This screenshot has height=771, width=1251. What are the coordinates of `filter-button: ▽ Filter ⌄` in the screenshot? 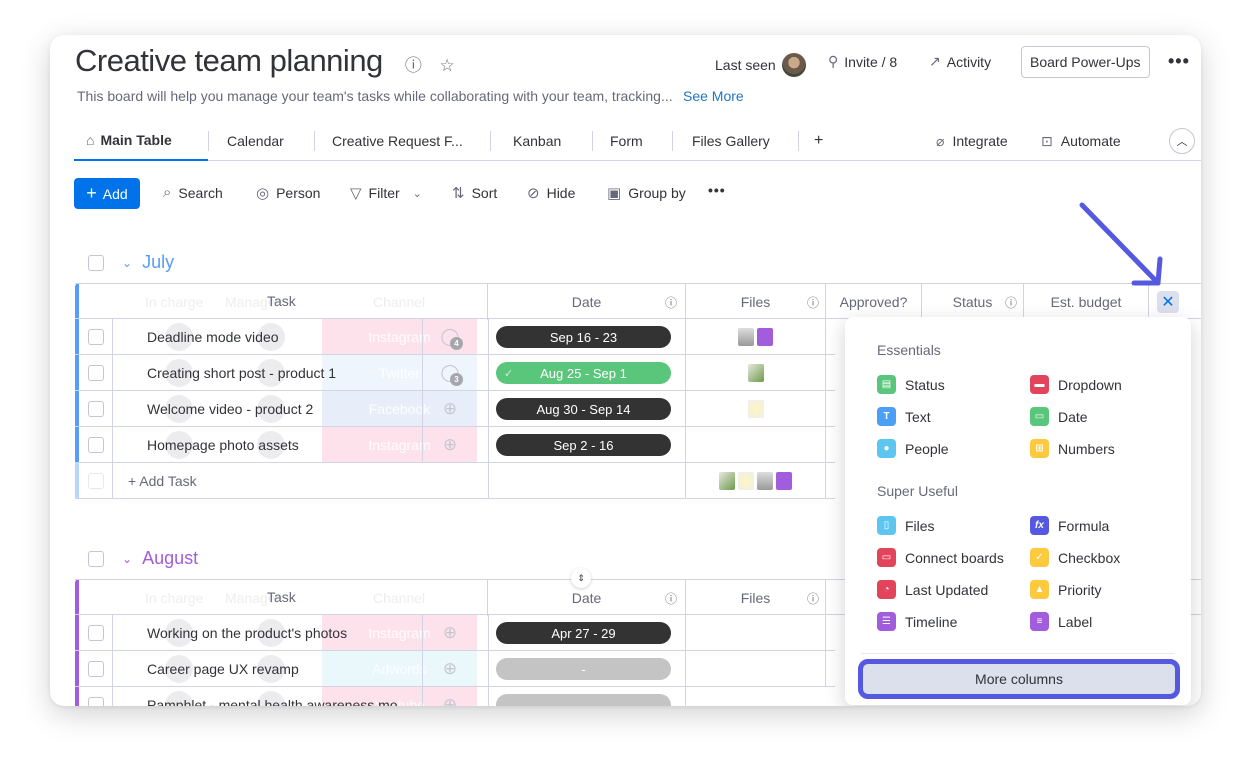 It's located at (386, 193).